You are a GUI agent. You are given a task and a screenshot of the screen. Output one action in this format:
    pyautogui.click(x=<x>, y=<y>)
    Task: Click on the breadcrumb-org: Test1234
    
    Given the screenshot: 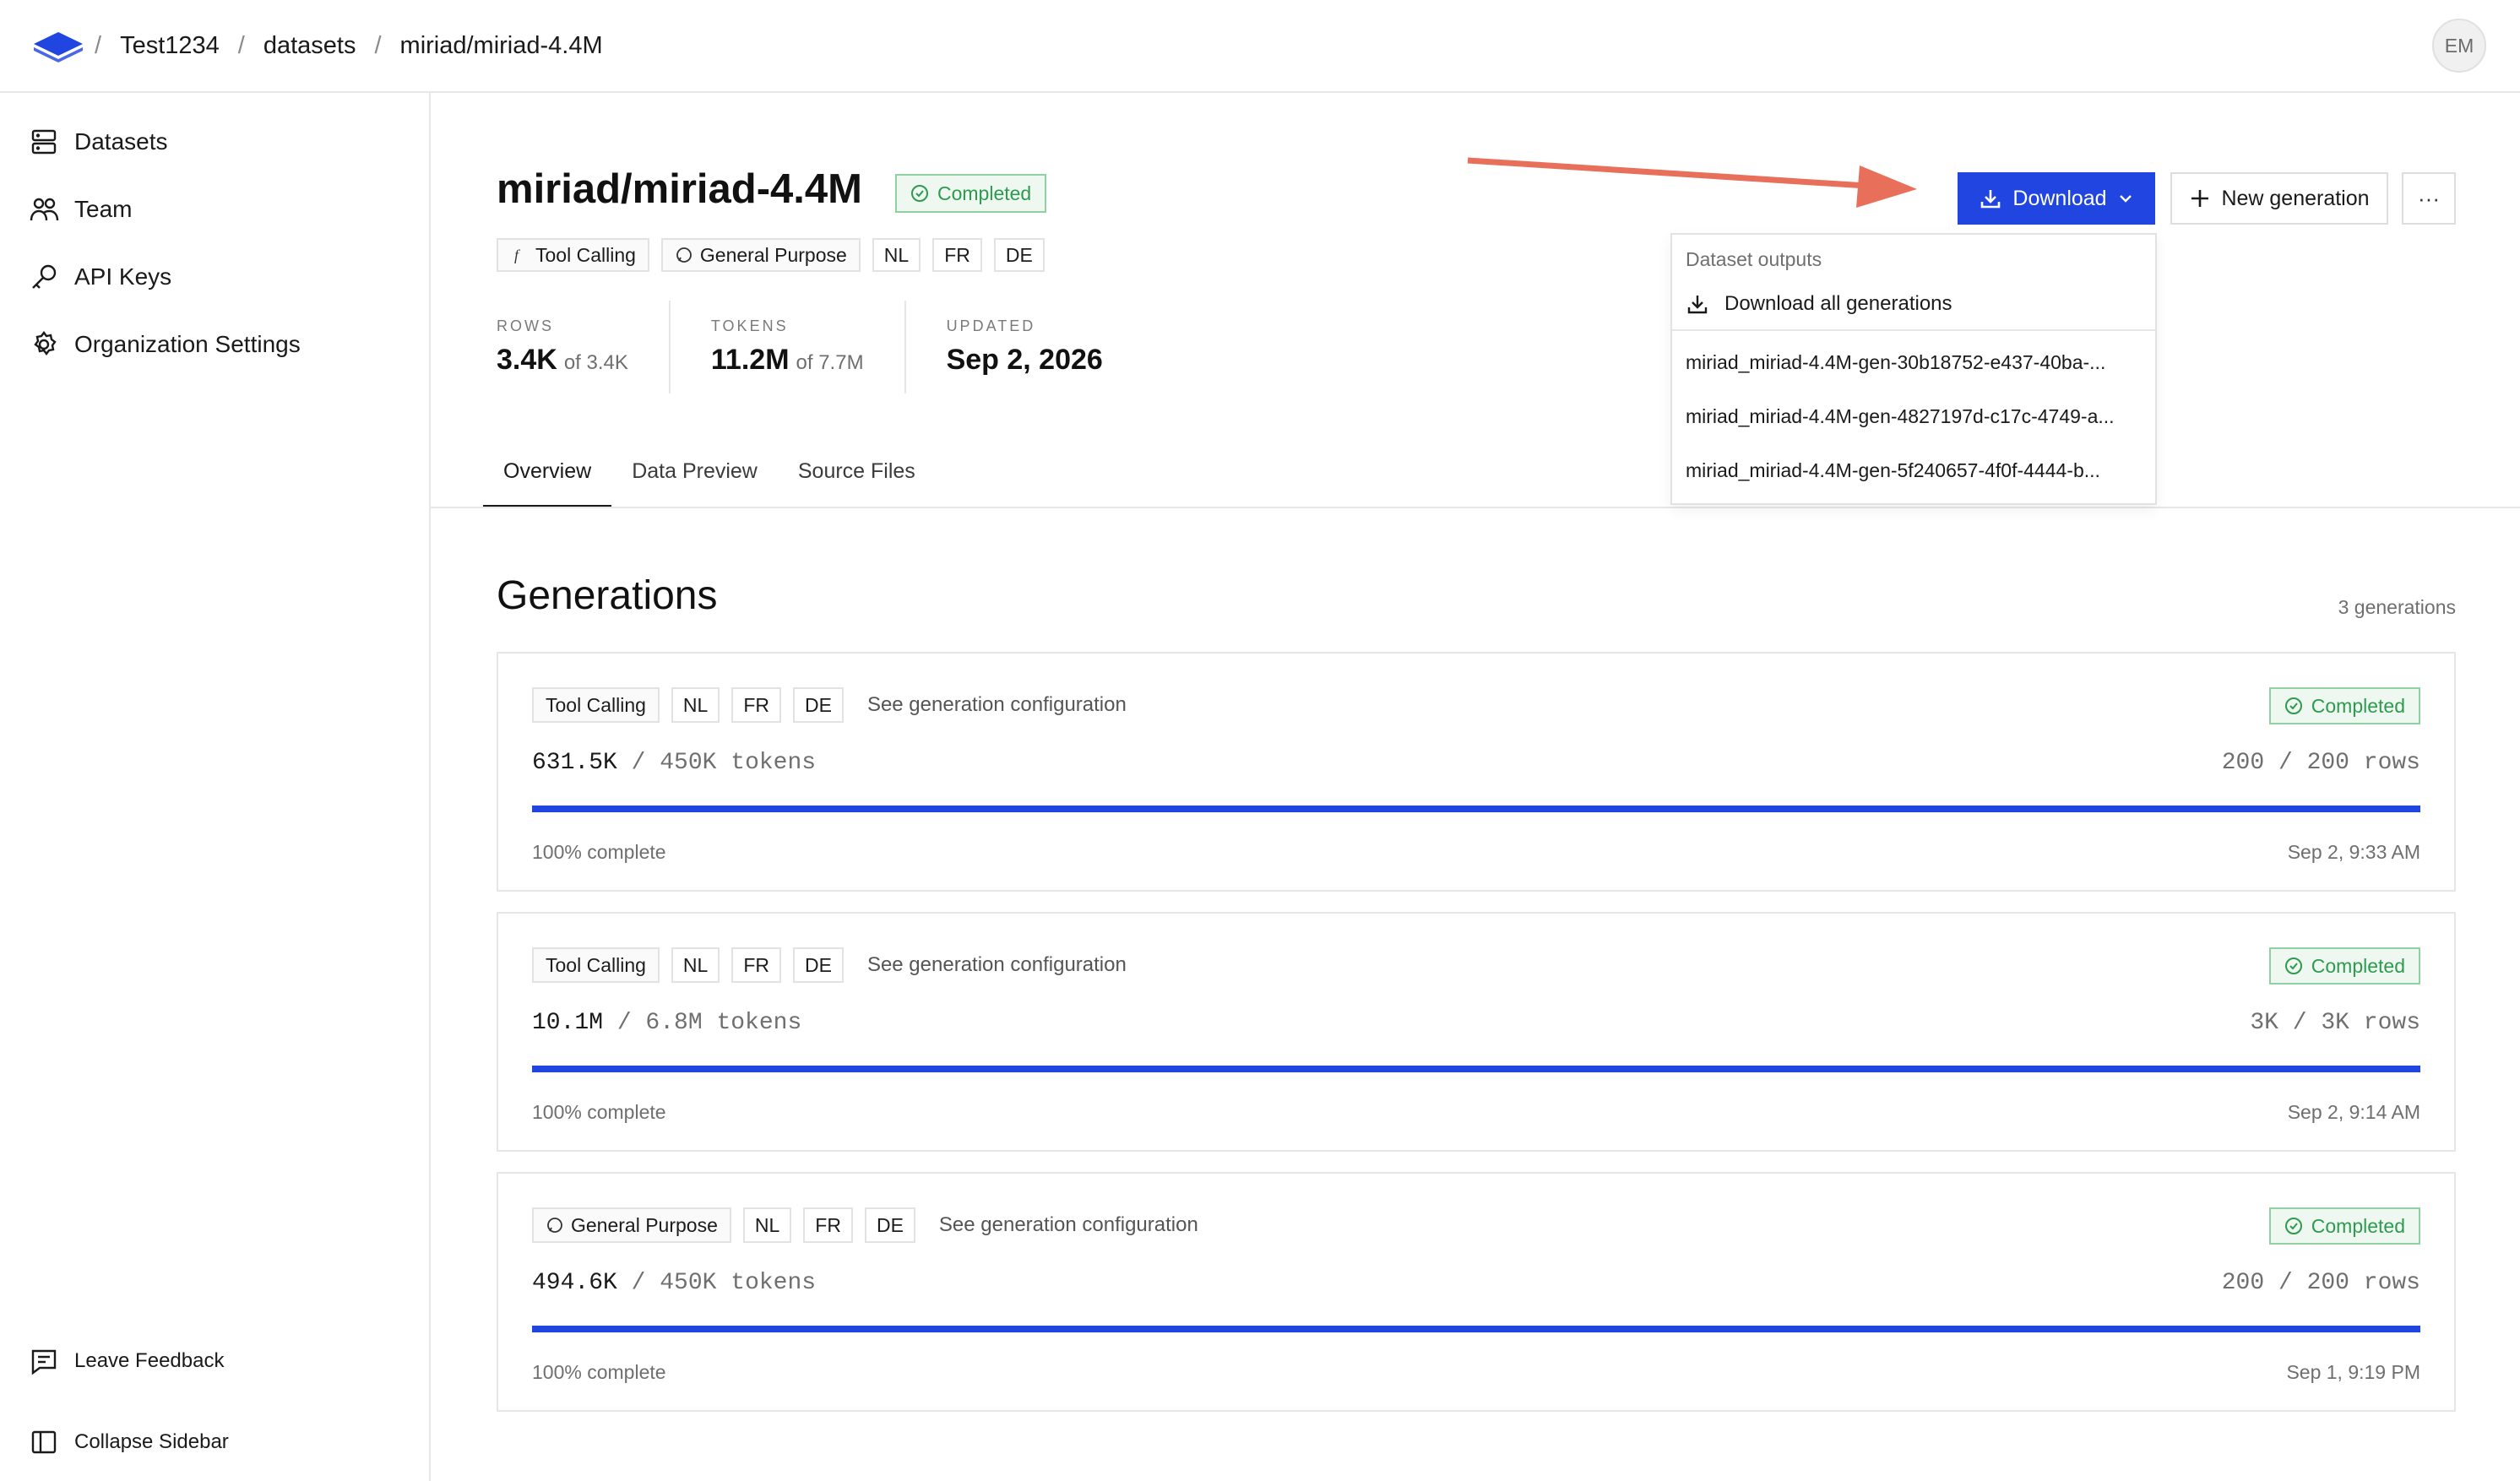 What is the action you would take?
    pyautogui.click(x=170, y=46)
    